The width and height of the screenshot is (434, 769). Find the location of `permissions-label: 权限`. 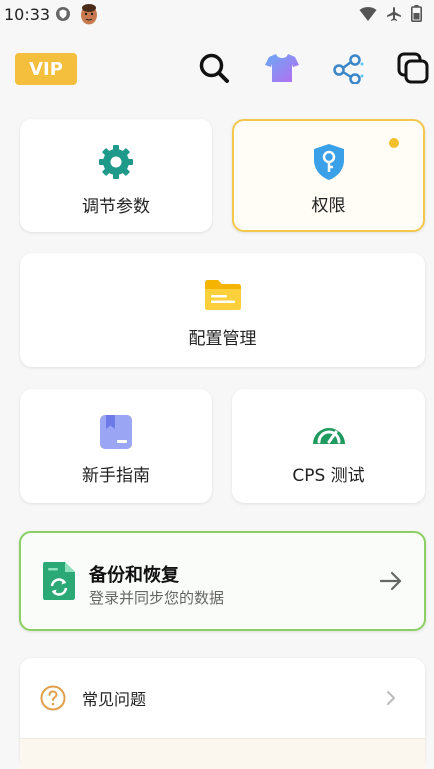

permissions-label: 权限 is located at coordinates (328, 206).